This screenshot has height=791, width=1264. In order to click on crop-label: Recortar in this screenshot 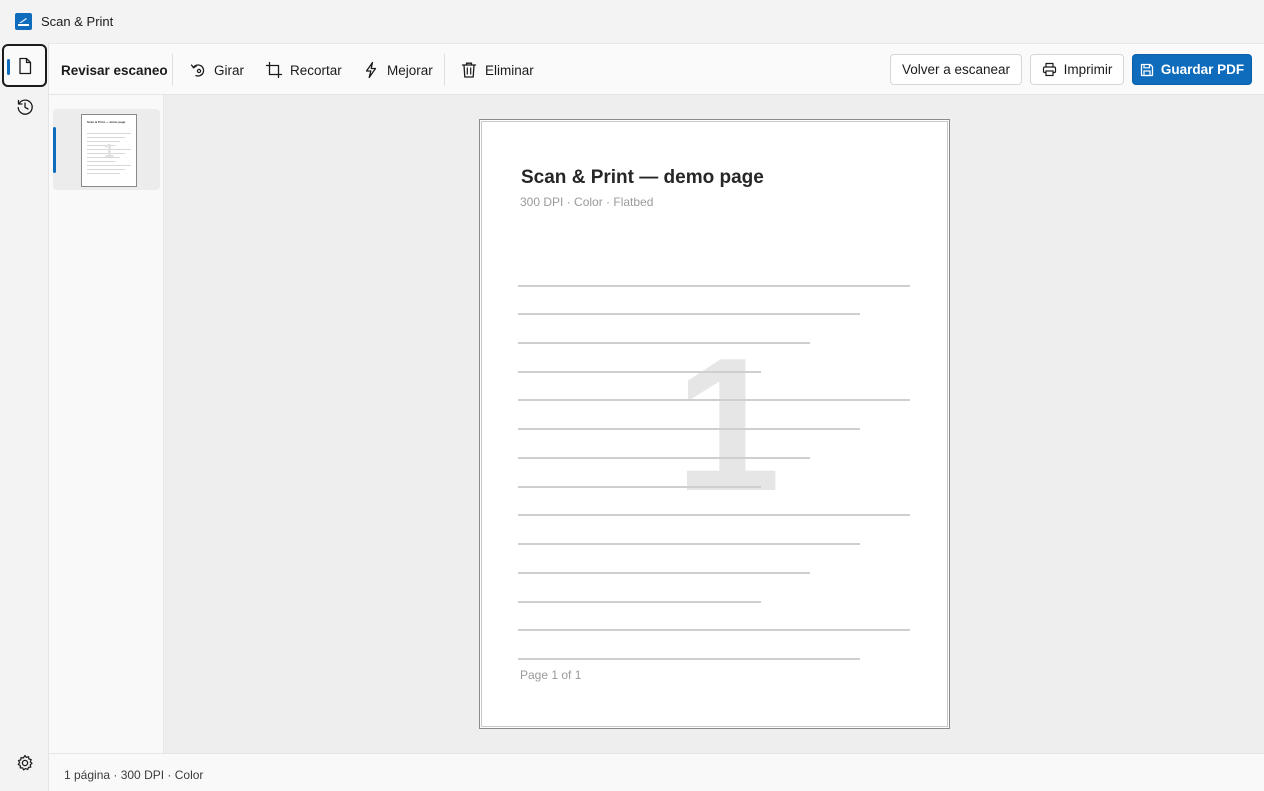, I will do `click(316, 70)`.